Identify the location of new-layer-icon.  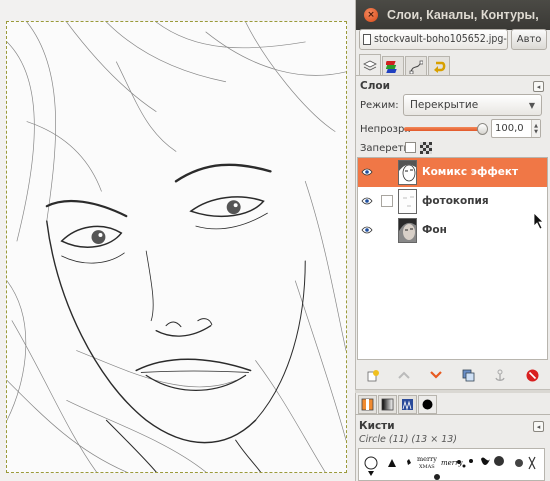
(372, 375).